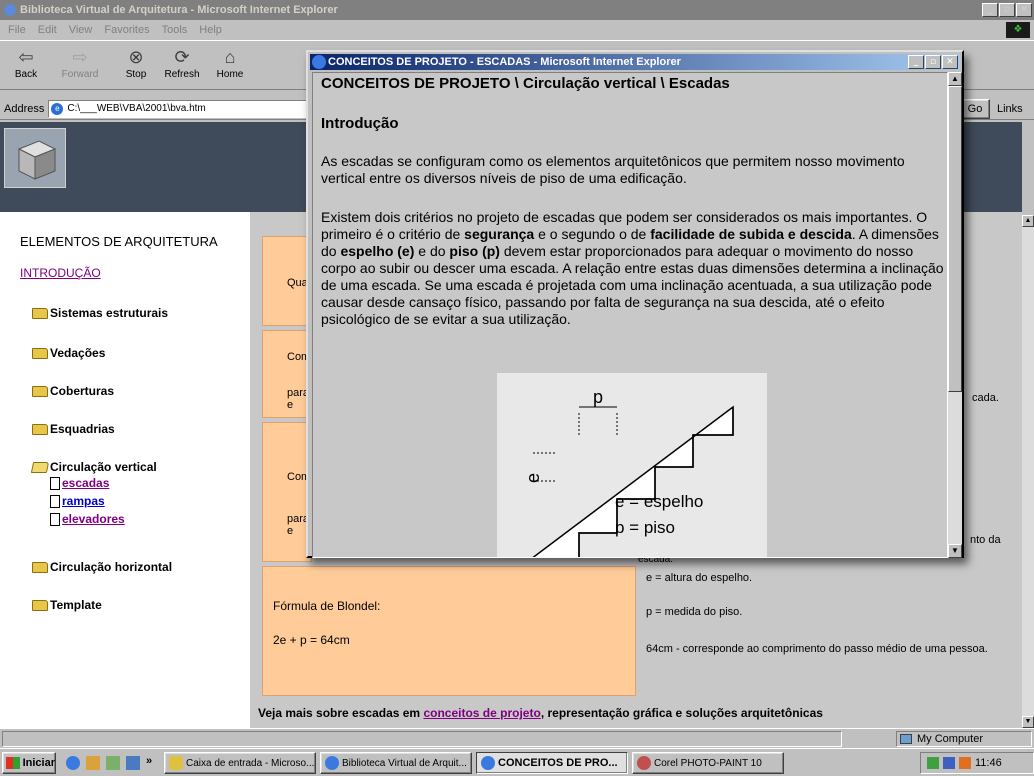  Describe the element at coordinates (29, 763) in the screenshot. I see `start-button: Iniciar` at that location.